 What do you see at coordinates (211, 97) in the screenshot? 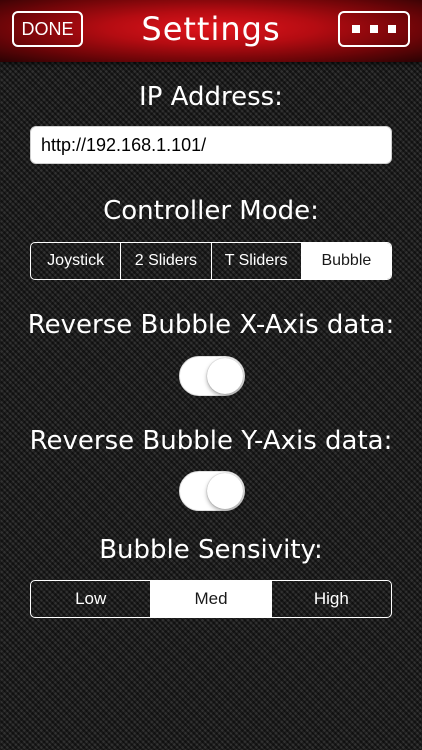
I see `ip-address-label: IP Address:` at bounding box center [211, 97].